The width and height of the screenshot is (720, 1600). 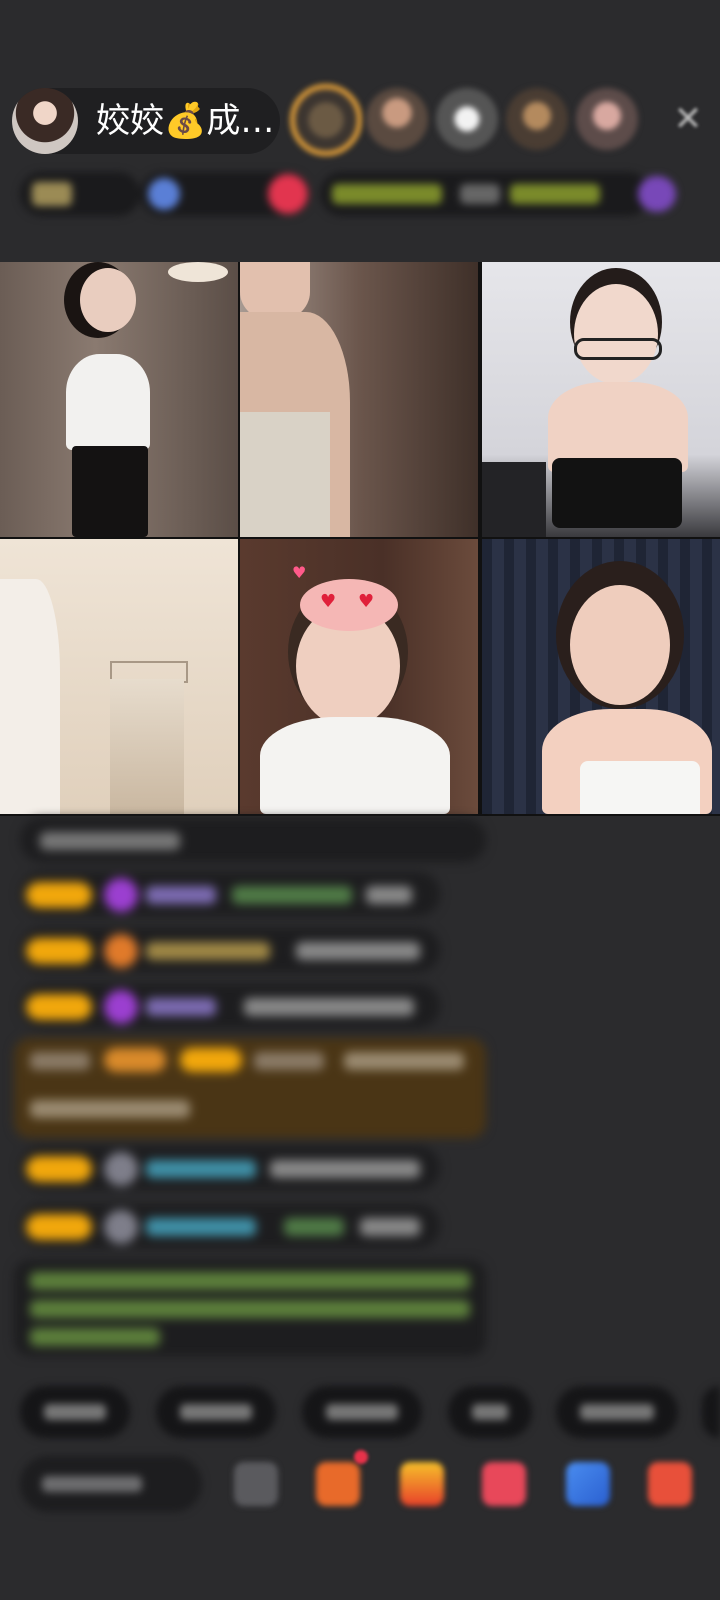 What do you see at coordinates (588, 1484) in the screenshot?
I see `share-icon` at bounding box center [588, 1484].